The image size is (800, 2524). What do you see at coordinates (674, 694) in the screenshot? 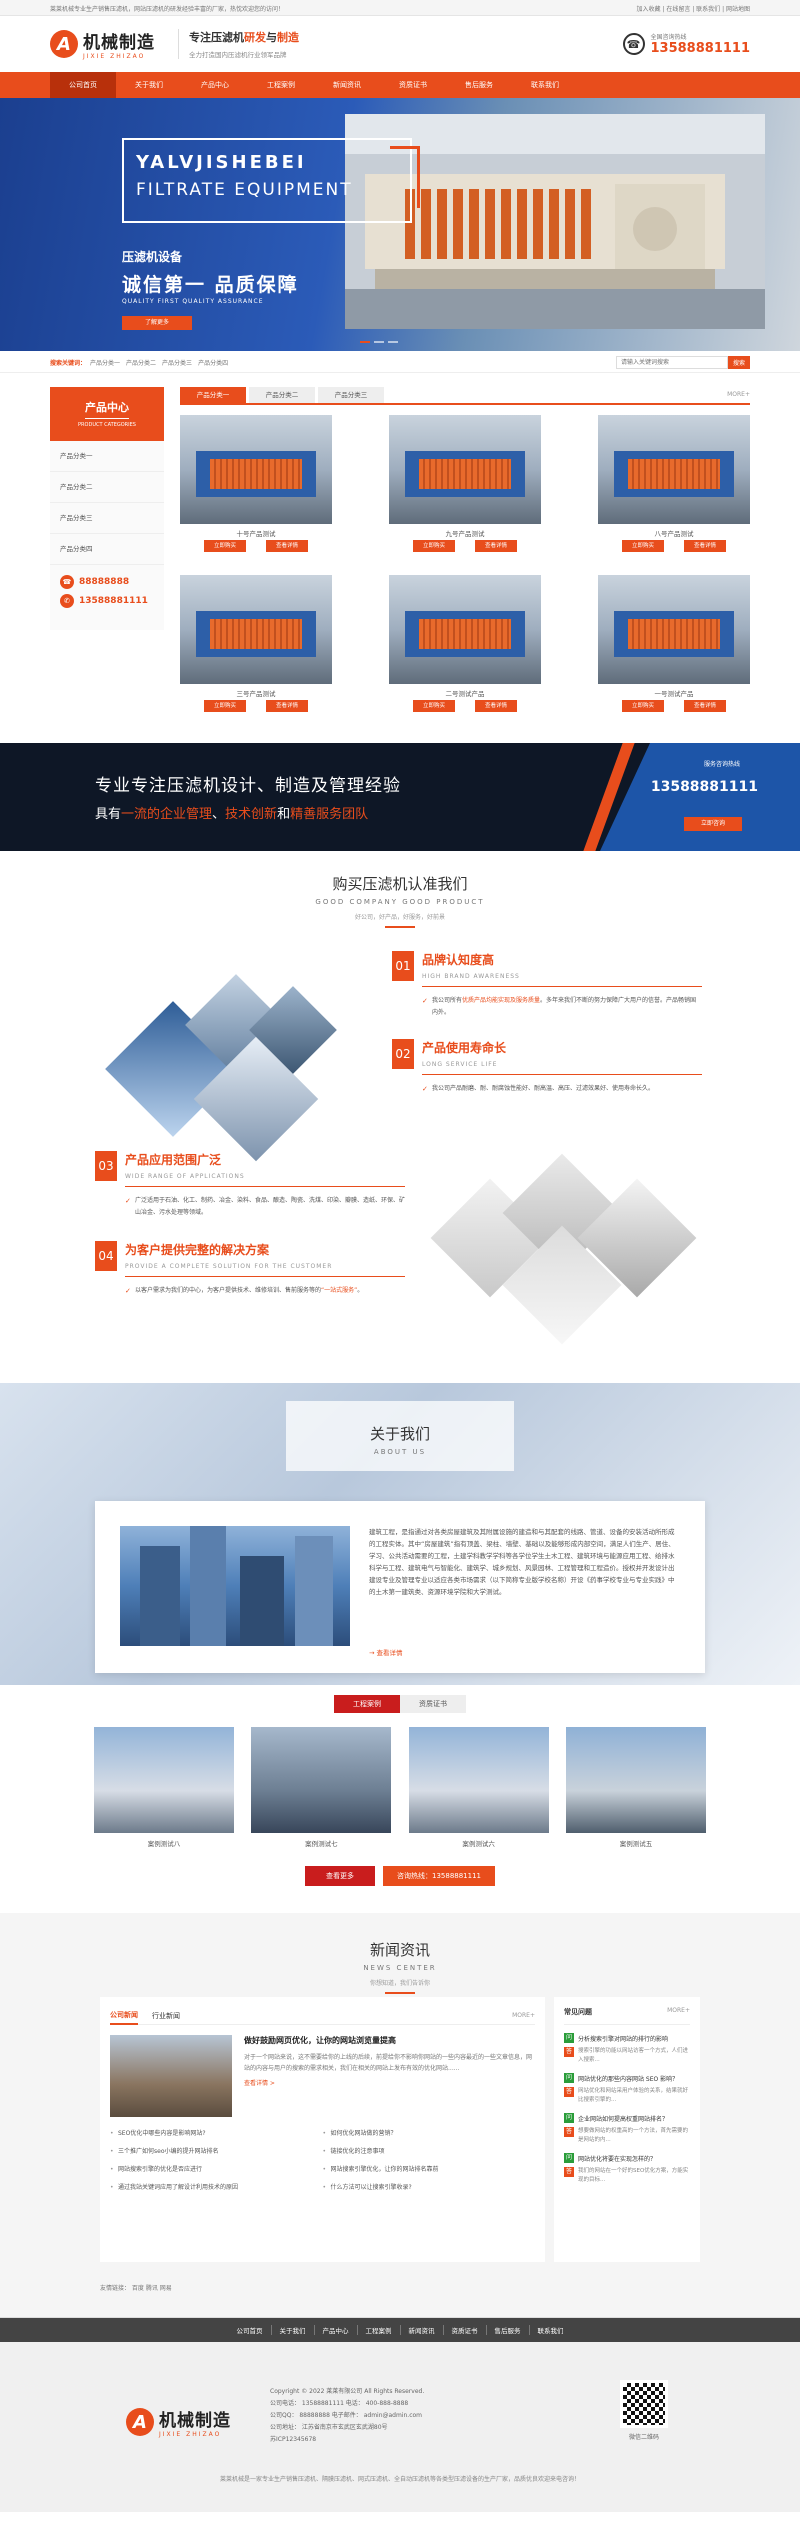
I see `product-name: 一号测试产品` at bounding box center [674, 694].